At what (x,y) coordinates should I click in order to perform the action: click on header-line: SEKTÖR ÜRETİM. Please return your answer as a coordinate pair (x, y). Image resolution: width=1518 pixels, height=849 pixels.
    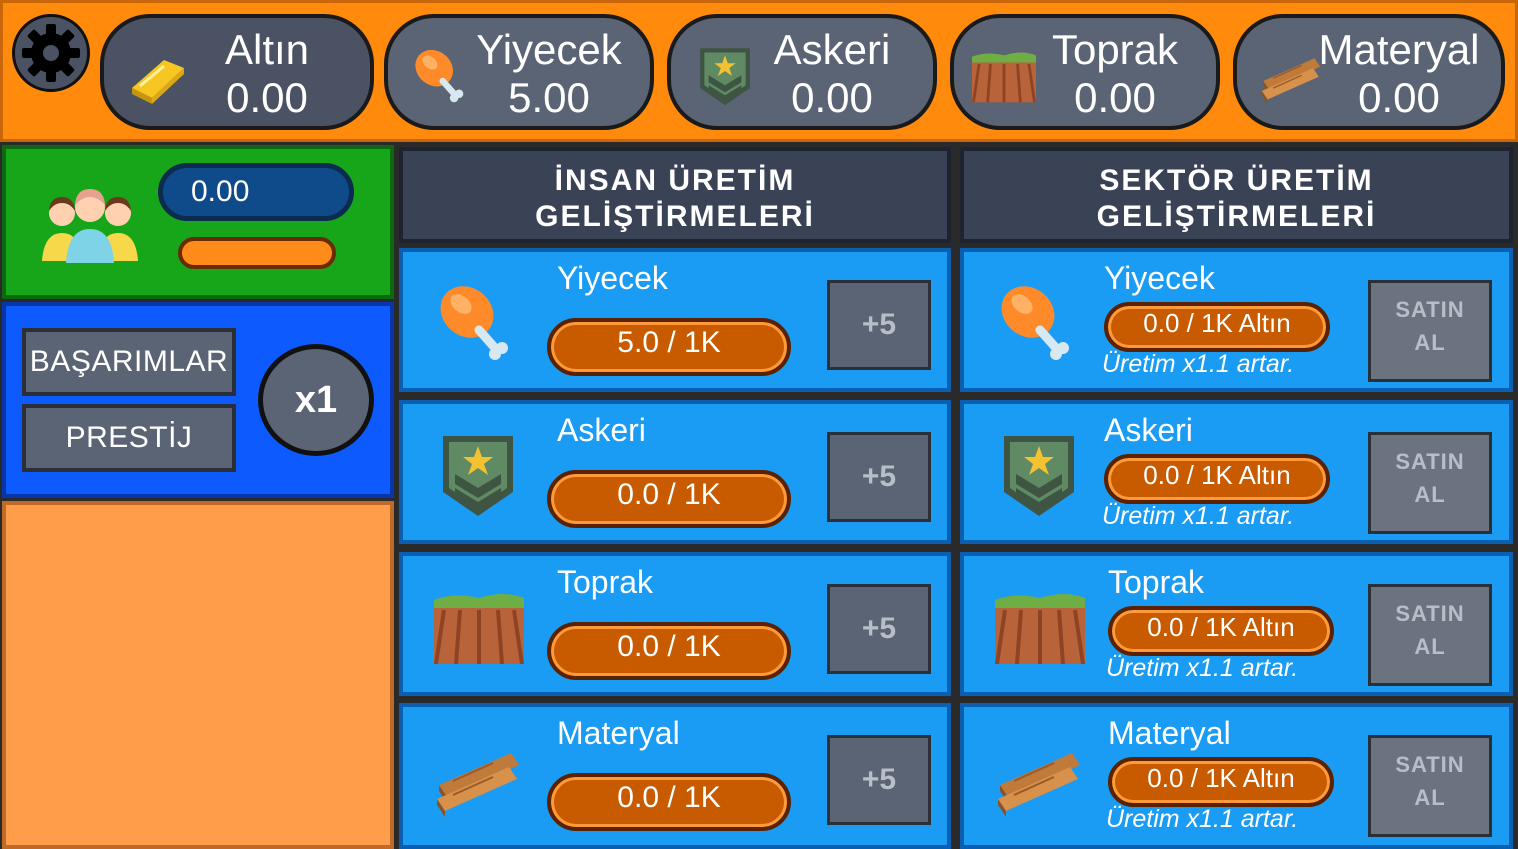
    Looking at the image, I should click on (1236, 180).